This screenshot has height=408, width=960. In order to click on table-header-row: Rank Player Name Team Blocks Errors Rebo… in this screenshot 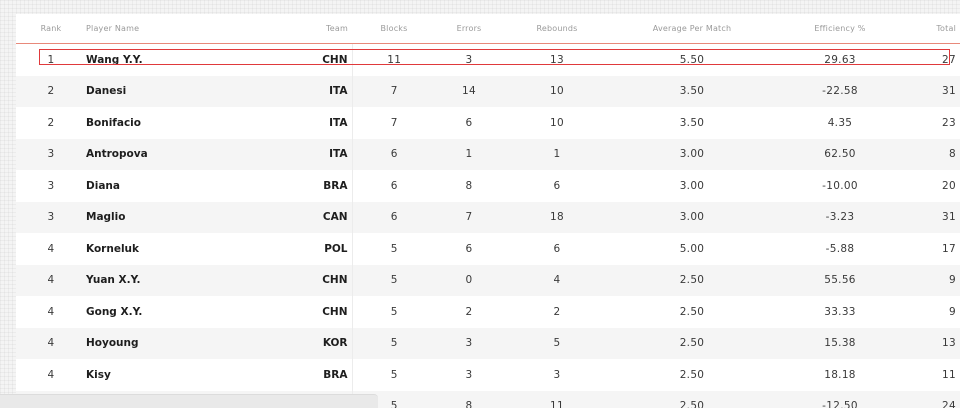, I will do `click(488, 29)`.